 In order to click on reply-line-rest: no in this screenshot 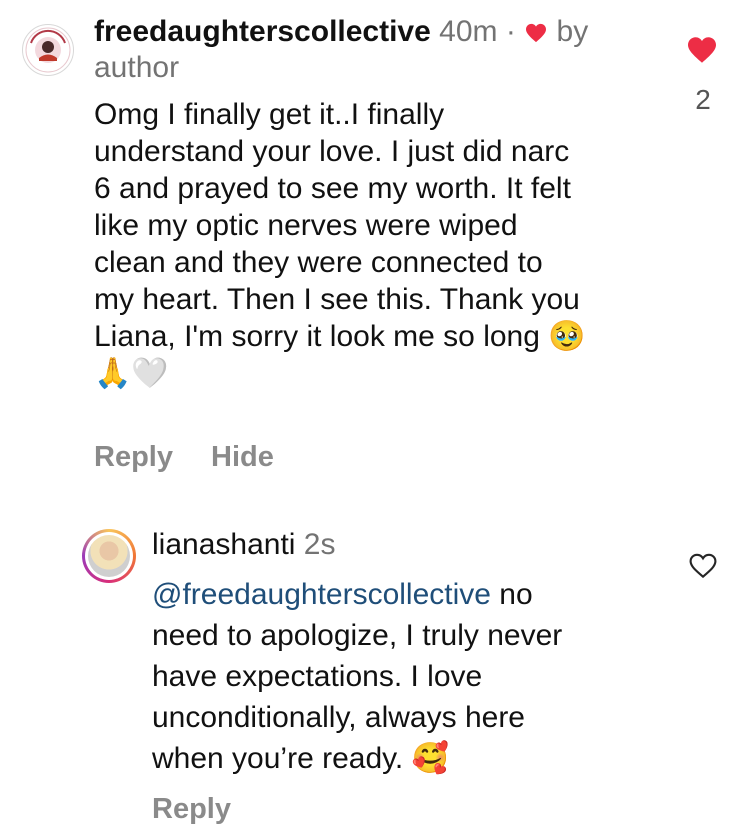, I will do `click(511, 594)`.